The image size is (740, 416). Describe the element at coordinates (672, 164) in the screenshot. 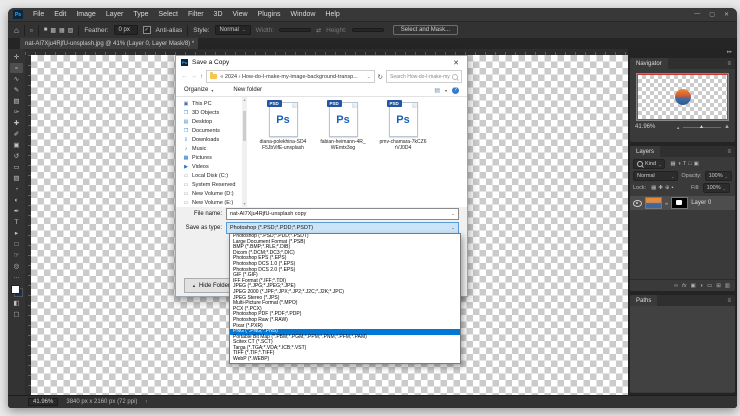

I see `filter-pixel-icon: ▦` at that location.